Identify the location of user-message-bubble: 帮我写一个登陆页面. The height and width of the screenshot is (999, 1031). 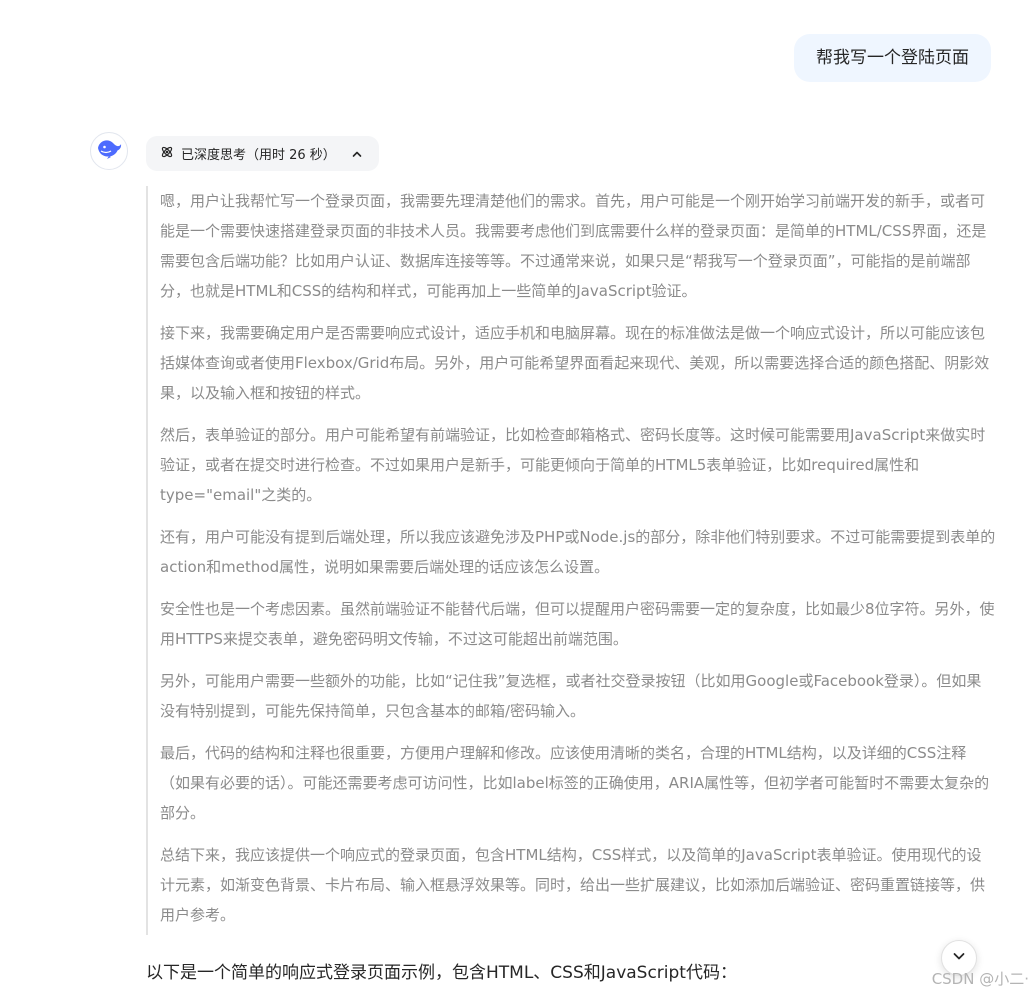
(892, 58).